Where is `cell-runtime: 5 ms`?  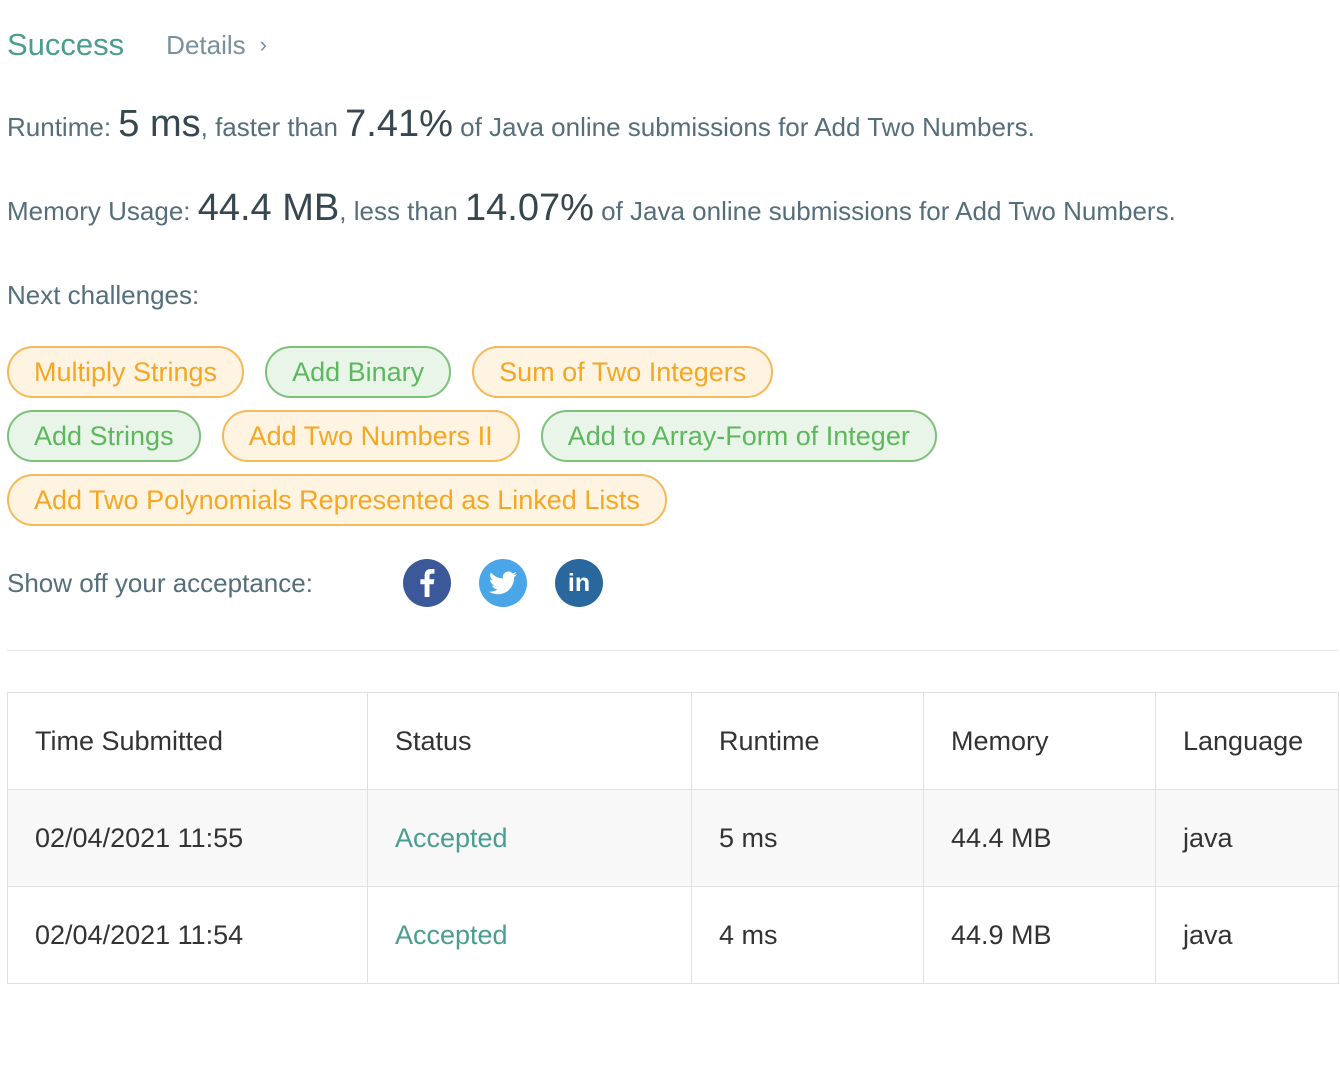 cell-runtime: 5 ms is located at coordinates (807, 838).